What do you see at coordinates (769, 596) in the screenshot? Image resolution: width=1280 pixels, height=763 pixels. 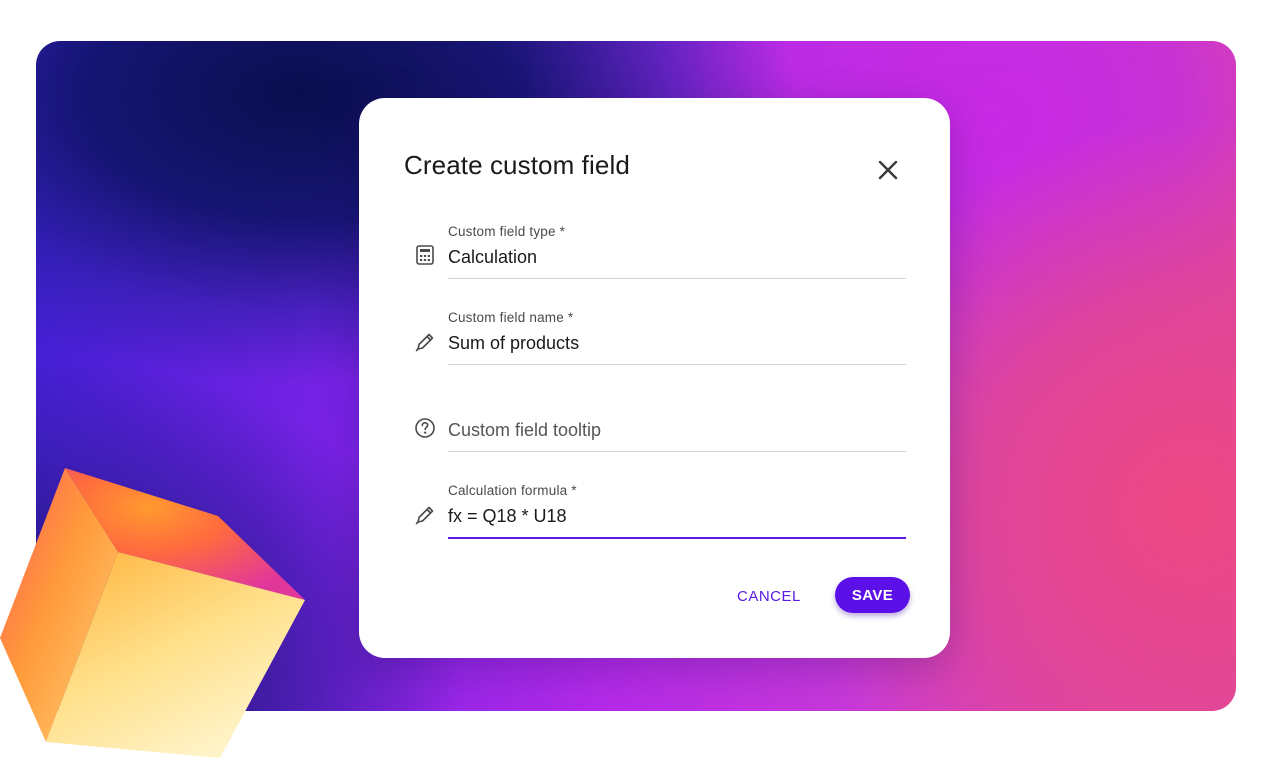 I see `cancel-button: CANCEL` at bounding box center [769, 596].